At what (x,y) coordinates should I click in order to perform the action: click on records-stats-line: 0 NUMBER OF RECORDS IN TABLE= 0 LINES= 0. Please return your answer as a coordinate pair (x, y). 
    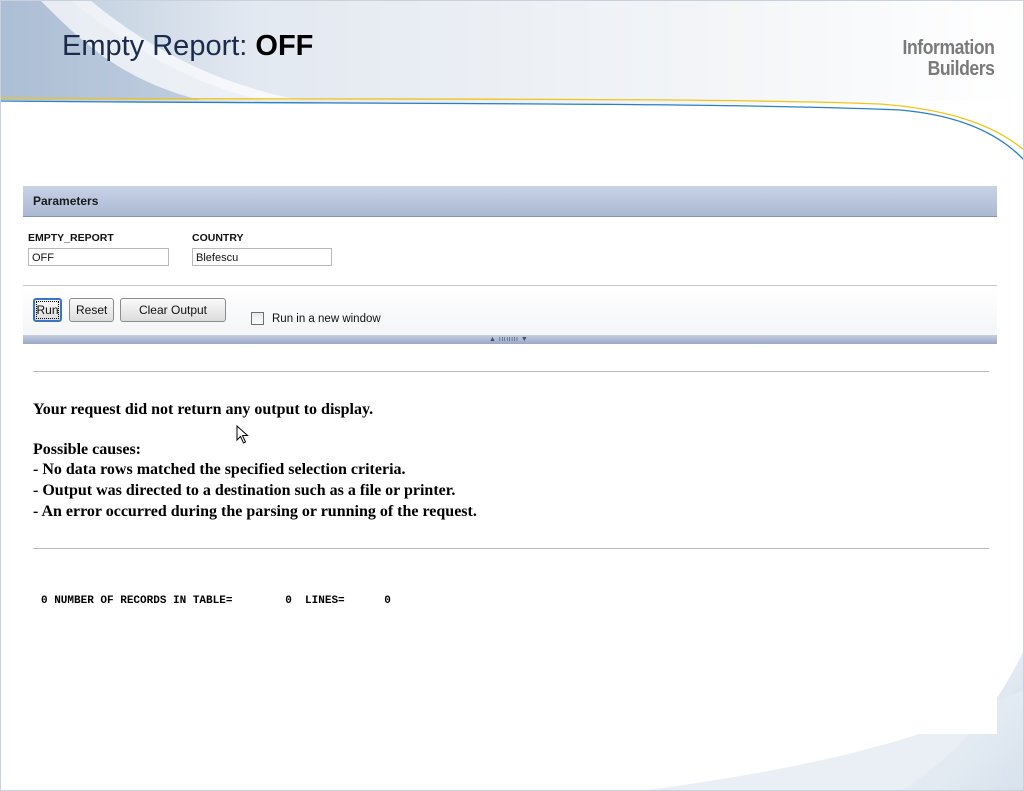
    Looking at the image, I should click on (216, 601).